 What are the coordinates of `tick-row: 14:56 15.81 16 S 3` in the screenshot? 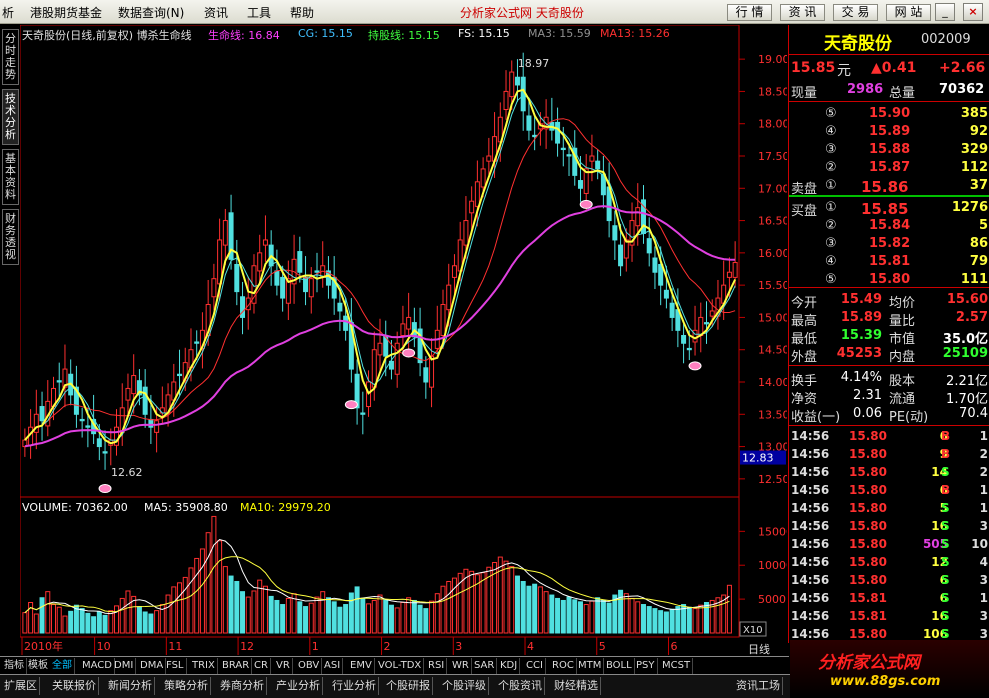 It's located at (889, 617).